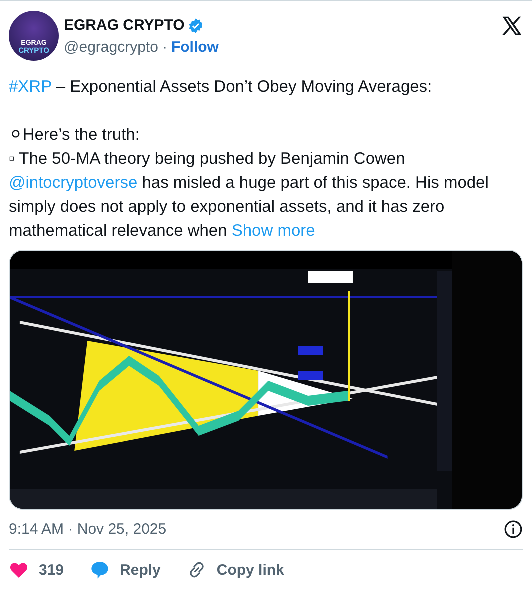 This screenshot has width=532, height=599. I want to click on author-handle: @egragcrypto, so click(111, 47).